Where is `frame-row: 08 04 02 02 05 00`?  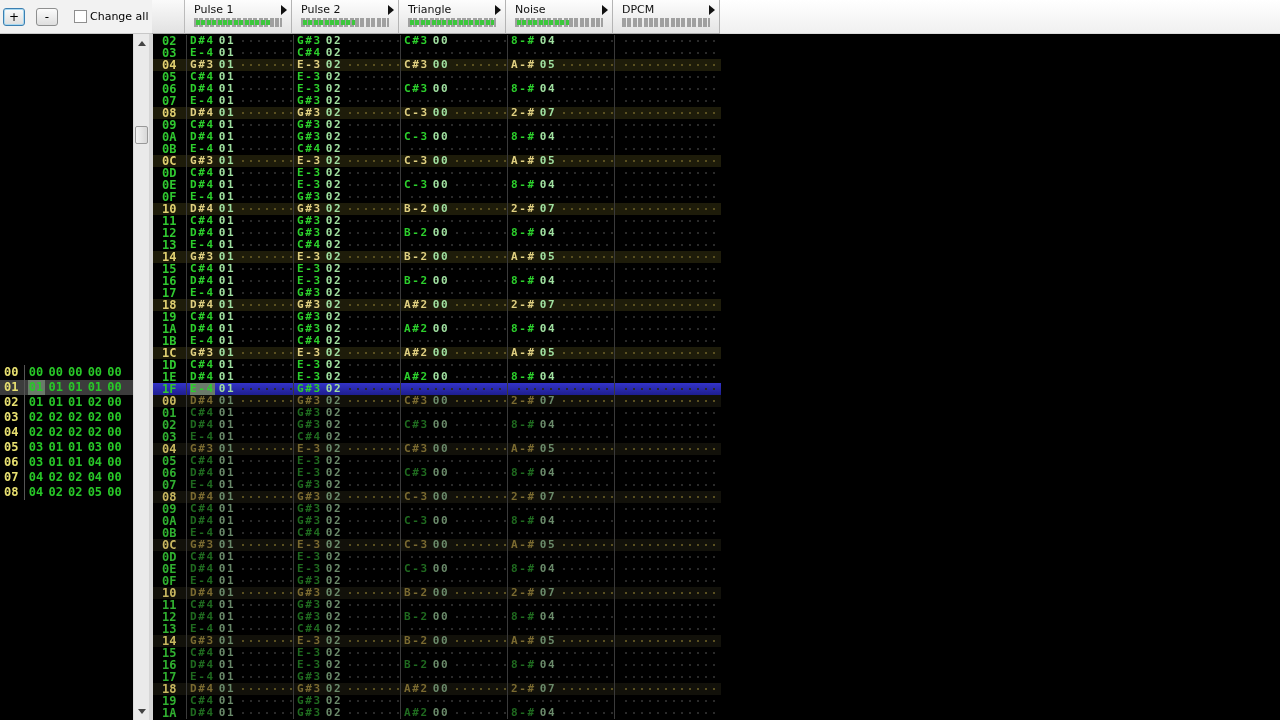 frame-row: 08 04 02 02 05 00 is located at coordinates (66, 492).